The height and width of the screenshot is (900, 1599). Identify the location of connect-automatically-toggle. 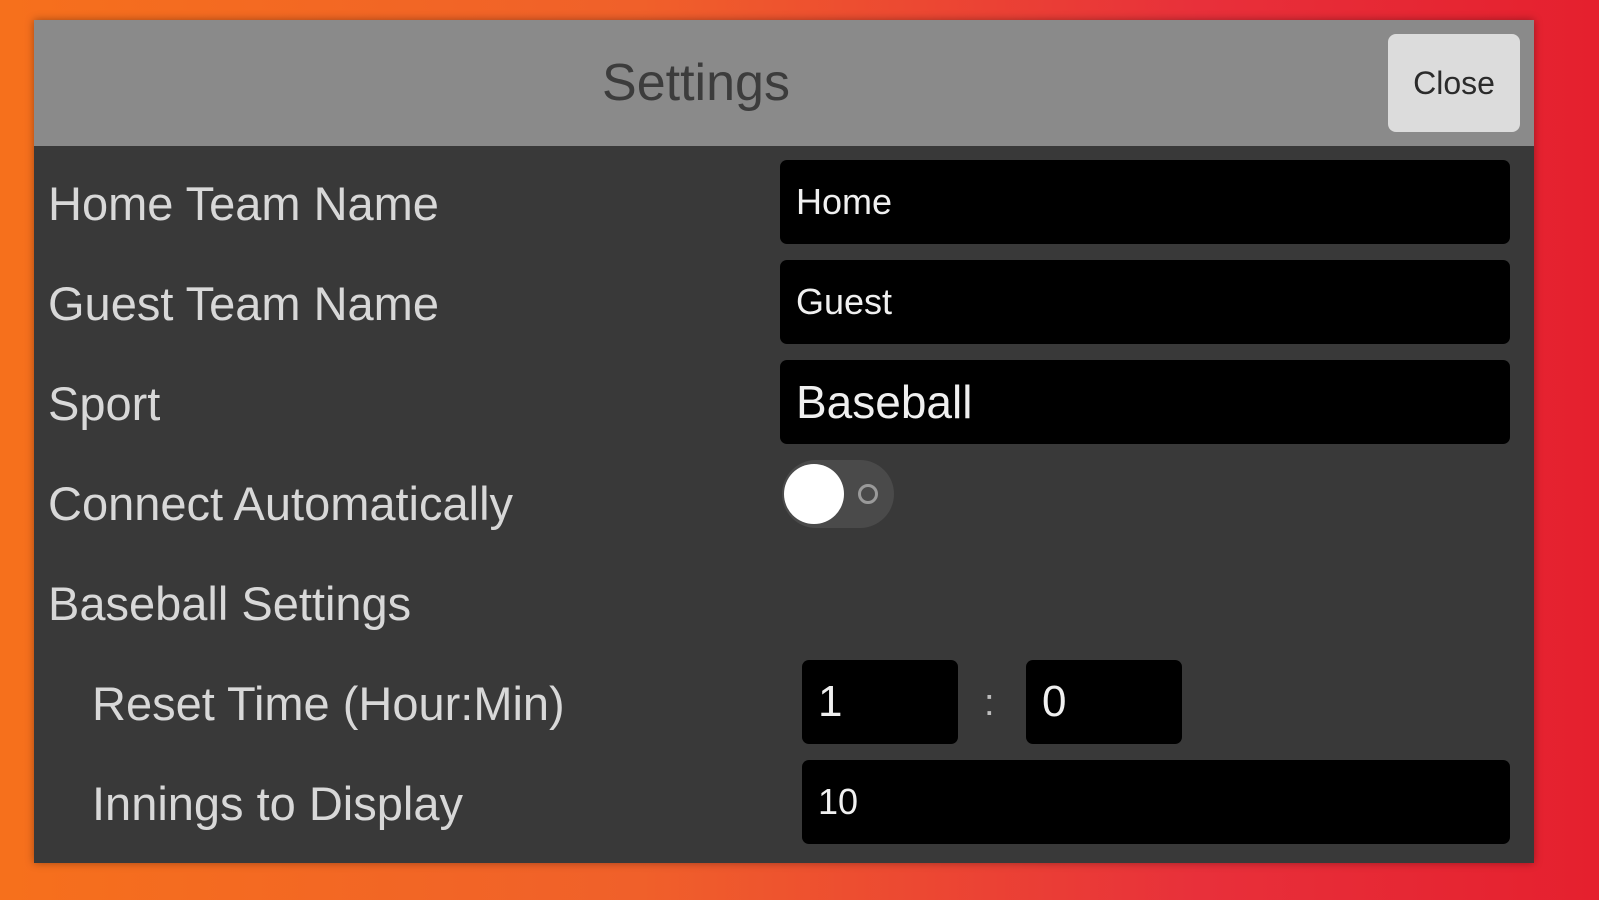
(838, 494).